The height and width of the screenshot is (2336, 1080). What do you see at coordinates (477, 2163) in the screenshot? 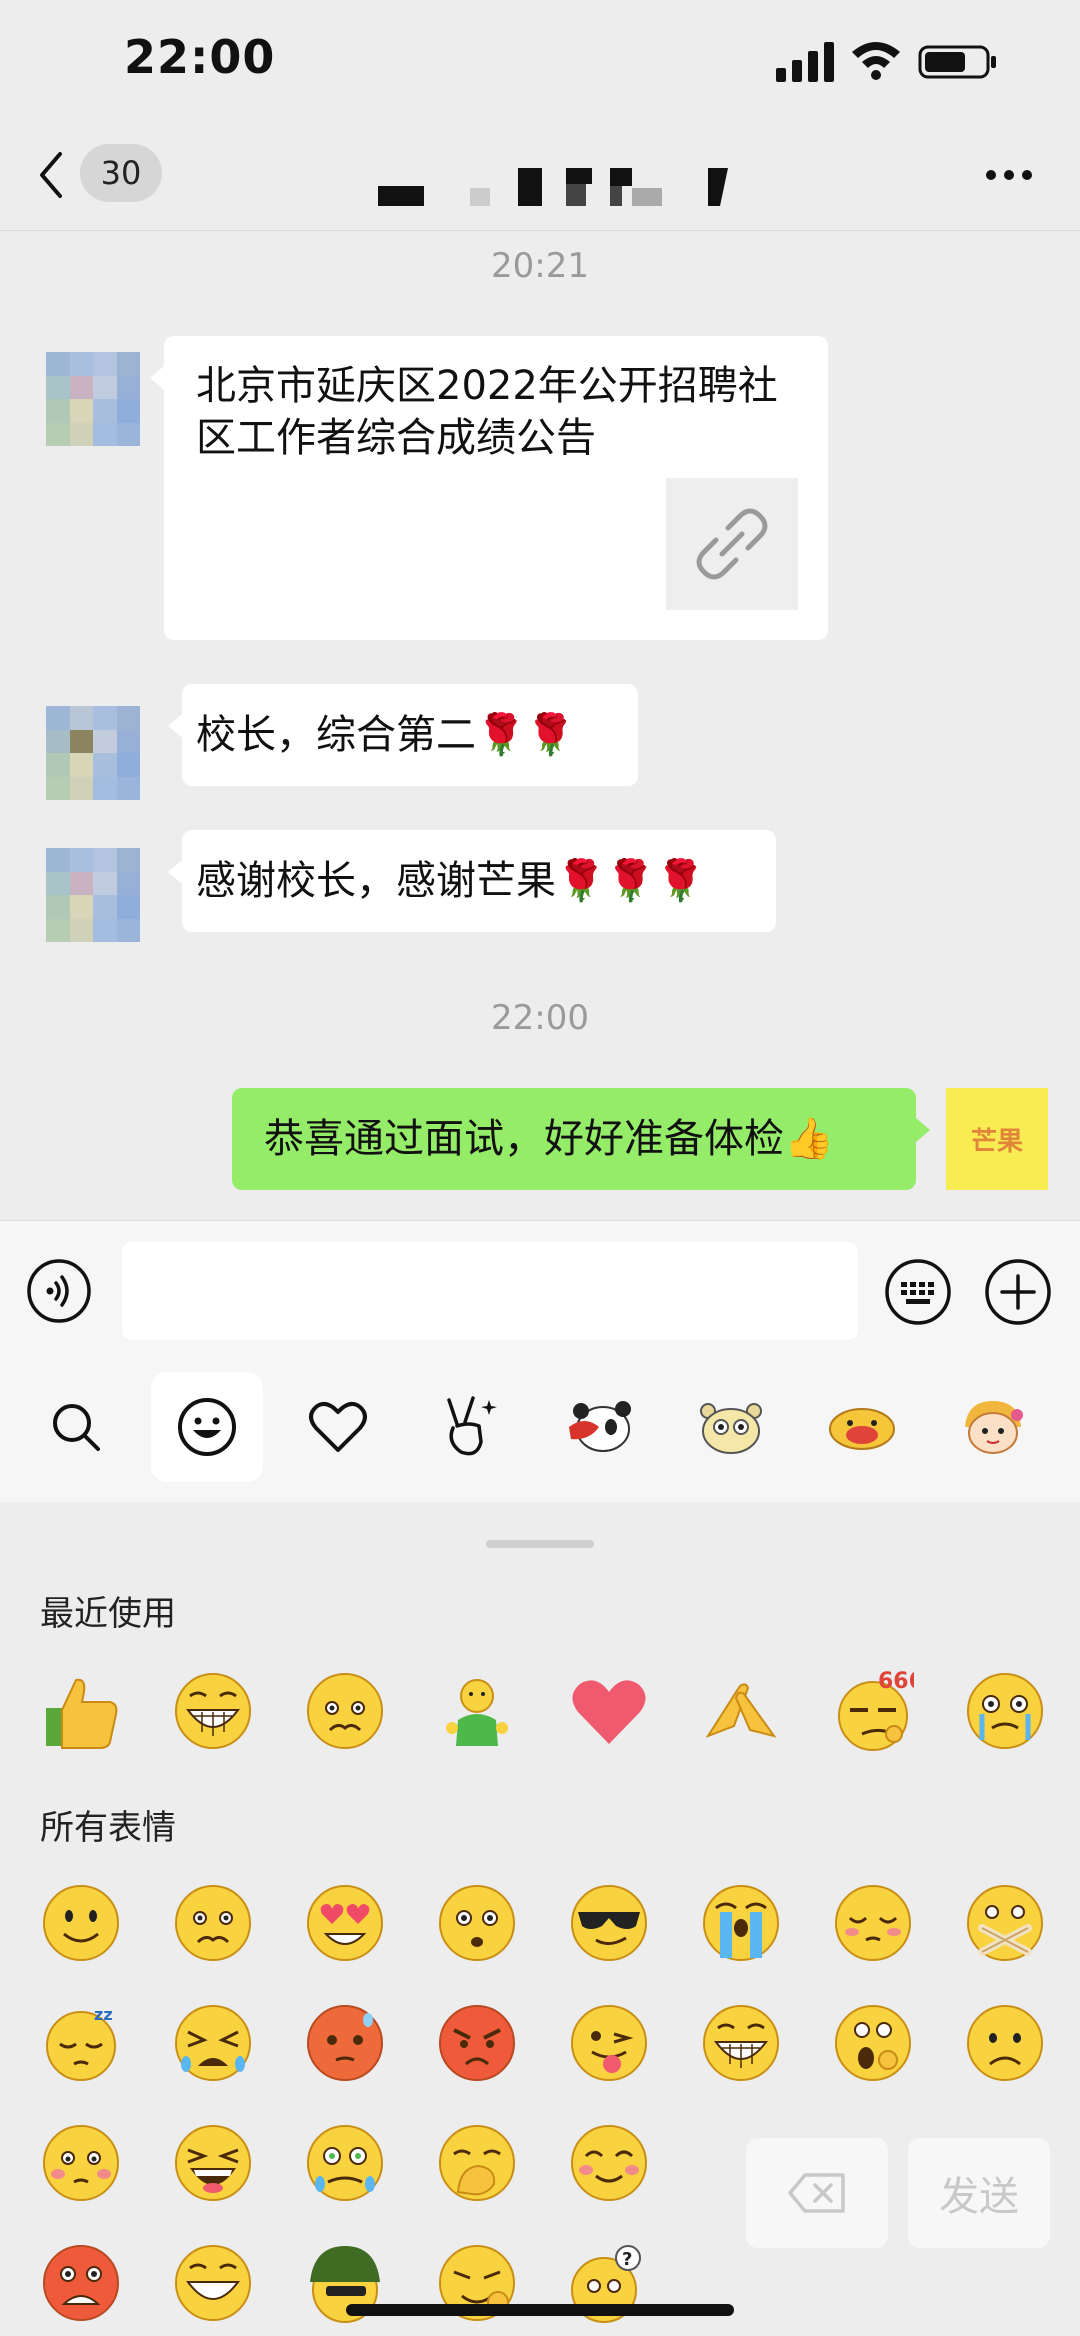
I see `covering-mouth-emoji-icon` at bounding box center [477, 2163].